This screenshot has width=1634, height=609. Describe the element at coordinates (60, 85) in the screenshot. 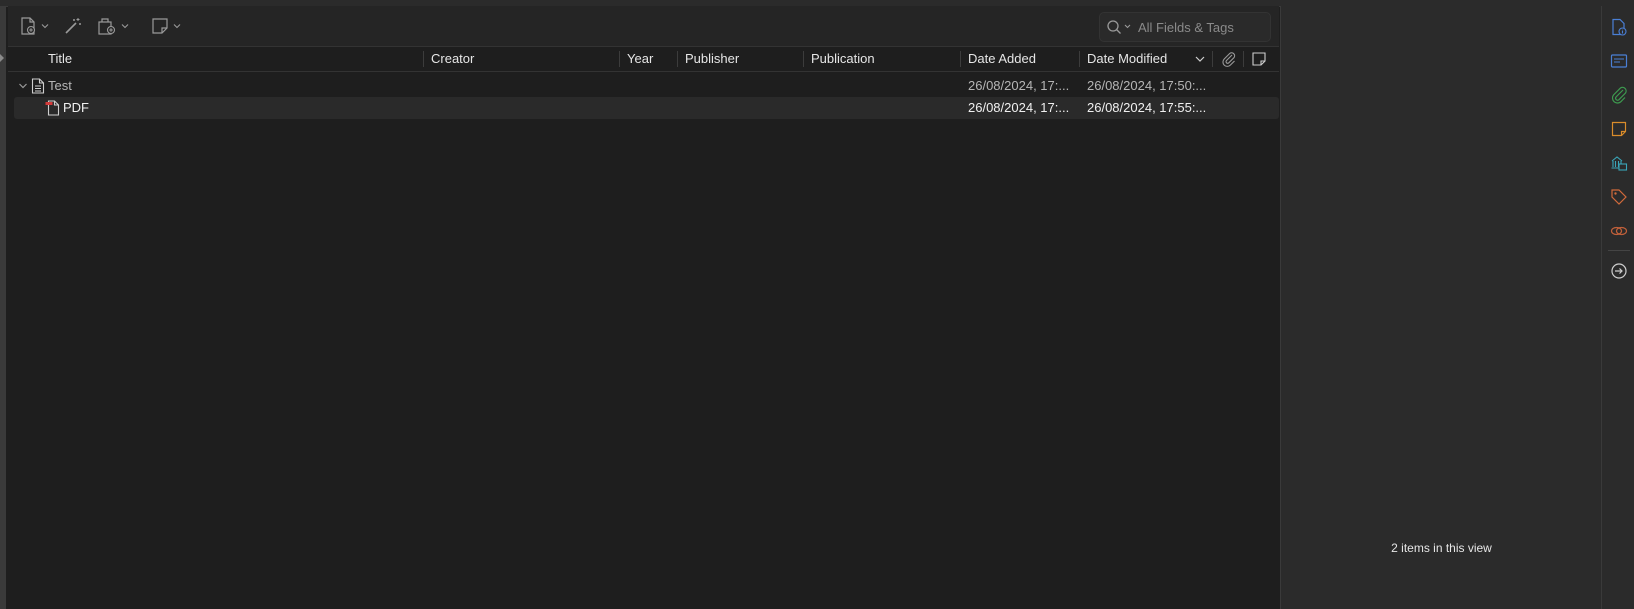

I see `item-title: Test` at that location.